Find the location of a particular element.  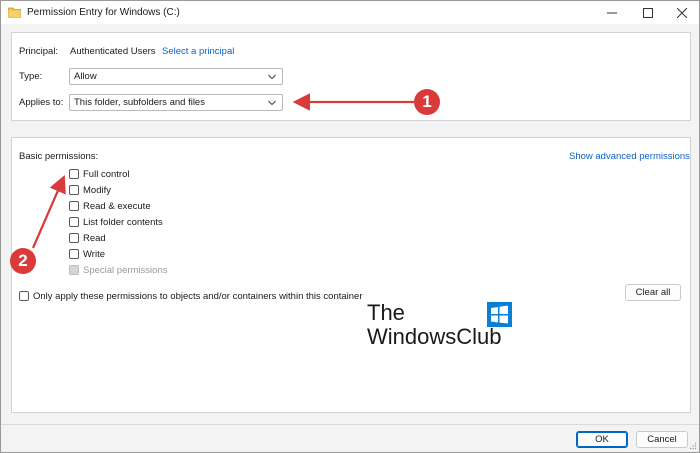

callout-badge-1: 1 is located at coordinates (427, 102).